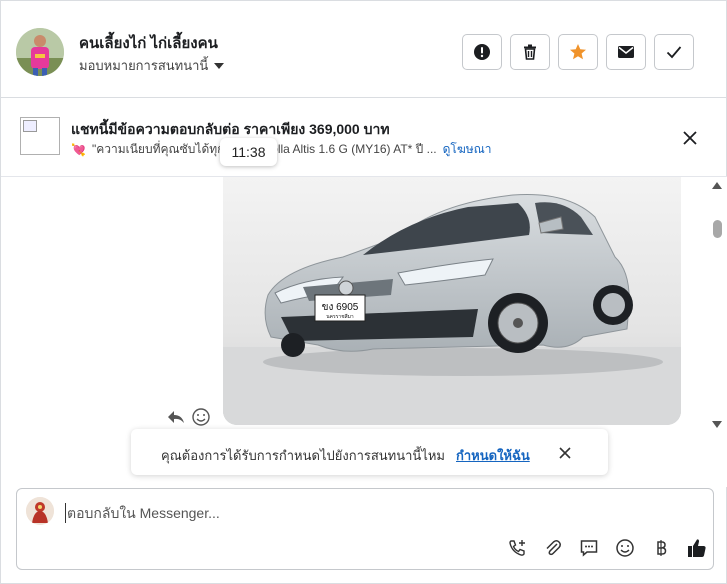  I want to click on thumbs-up-icon, so click(697, 548).